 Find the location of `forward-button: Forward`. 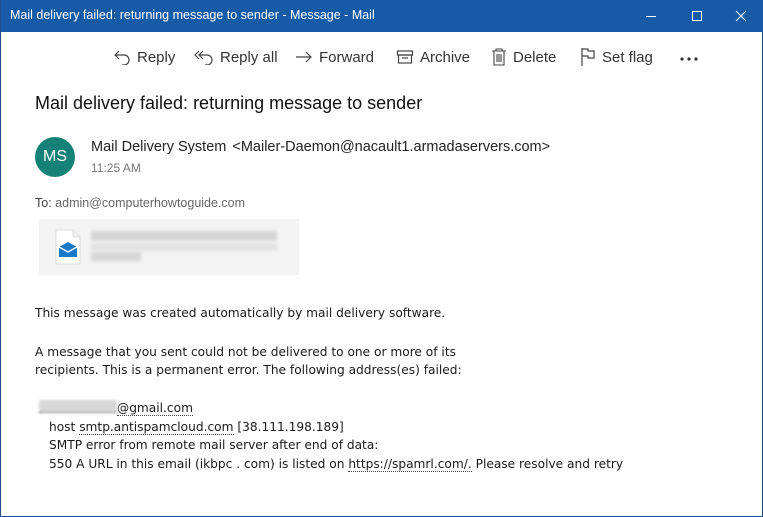

forward-button: Forward is located at coordinates (334, 57).